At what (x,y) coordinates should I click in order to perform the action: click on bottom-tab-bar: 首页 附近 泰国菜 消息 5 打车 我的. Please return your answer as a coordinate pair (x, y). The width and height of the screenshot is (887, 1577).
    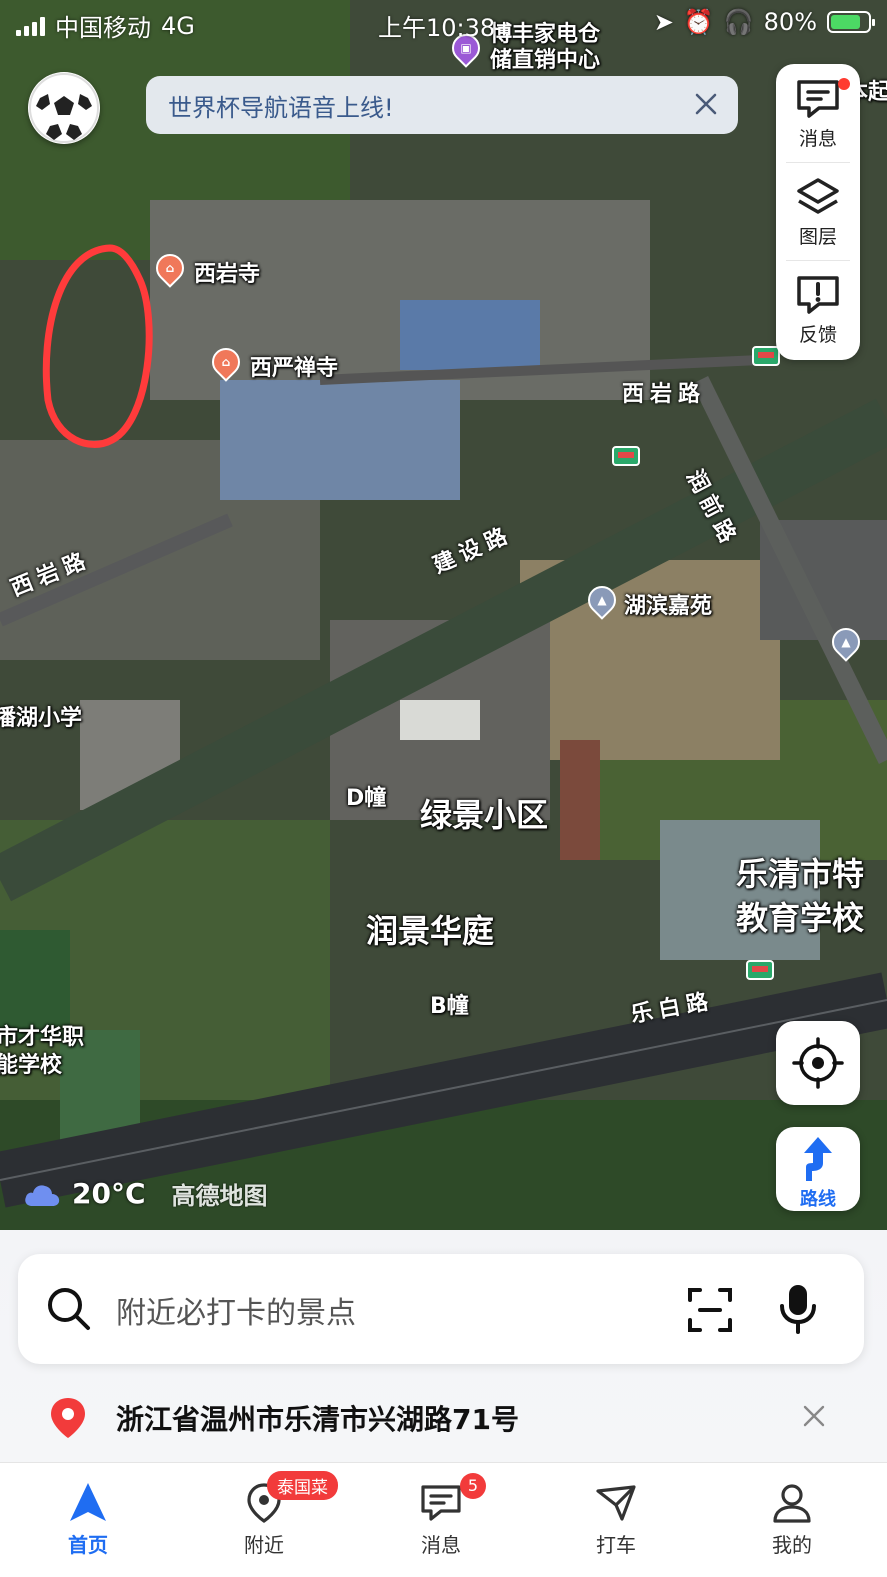
    Looking at the image, I should click on (443, 1519).